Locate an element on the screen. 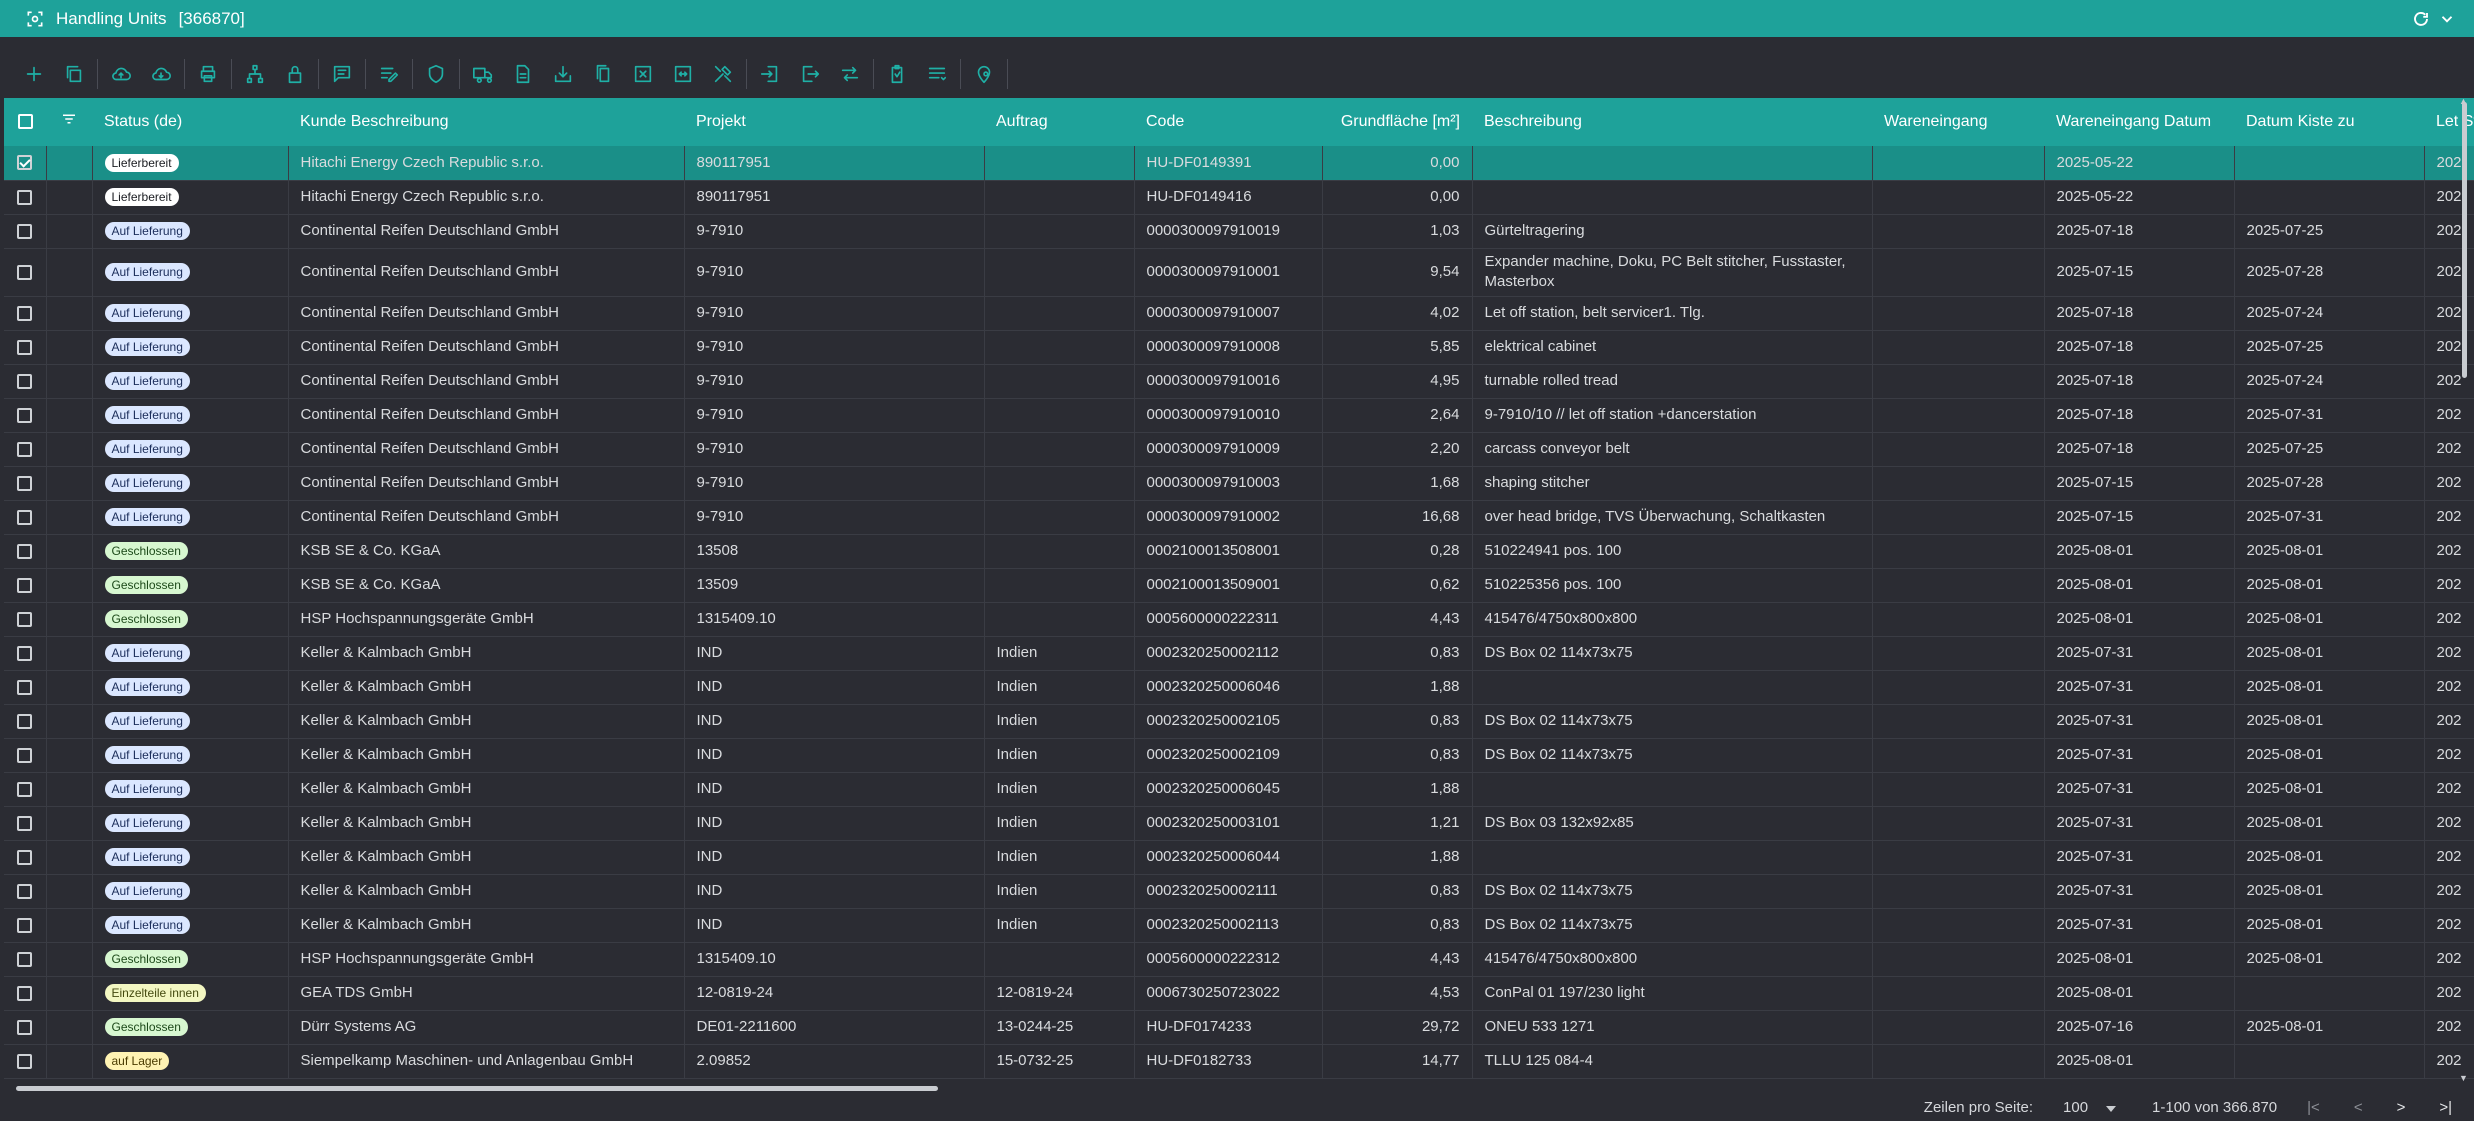 The width and height of the screenshot is (2474, 1121). truck-icon is located at coordinates (483, 74).